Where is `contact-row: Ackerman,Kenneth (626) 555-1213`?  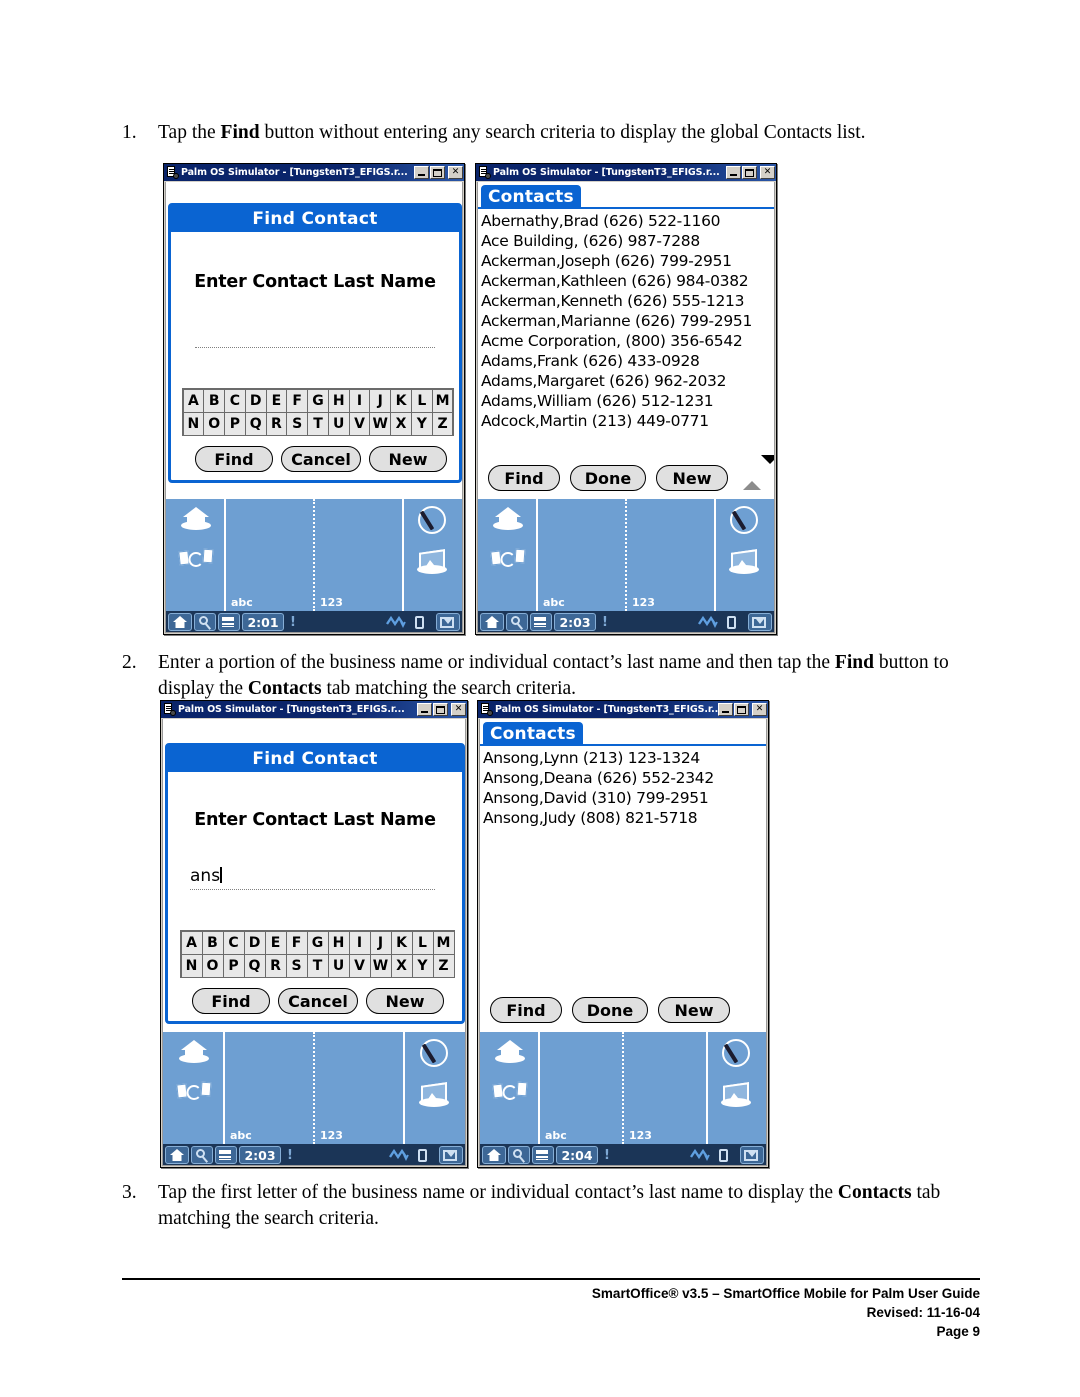
contact-row: Ackerman,Kenneth (626) 555-1213 is located at coordinates (626, 302).